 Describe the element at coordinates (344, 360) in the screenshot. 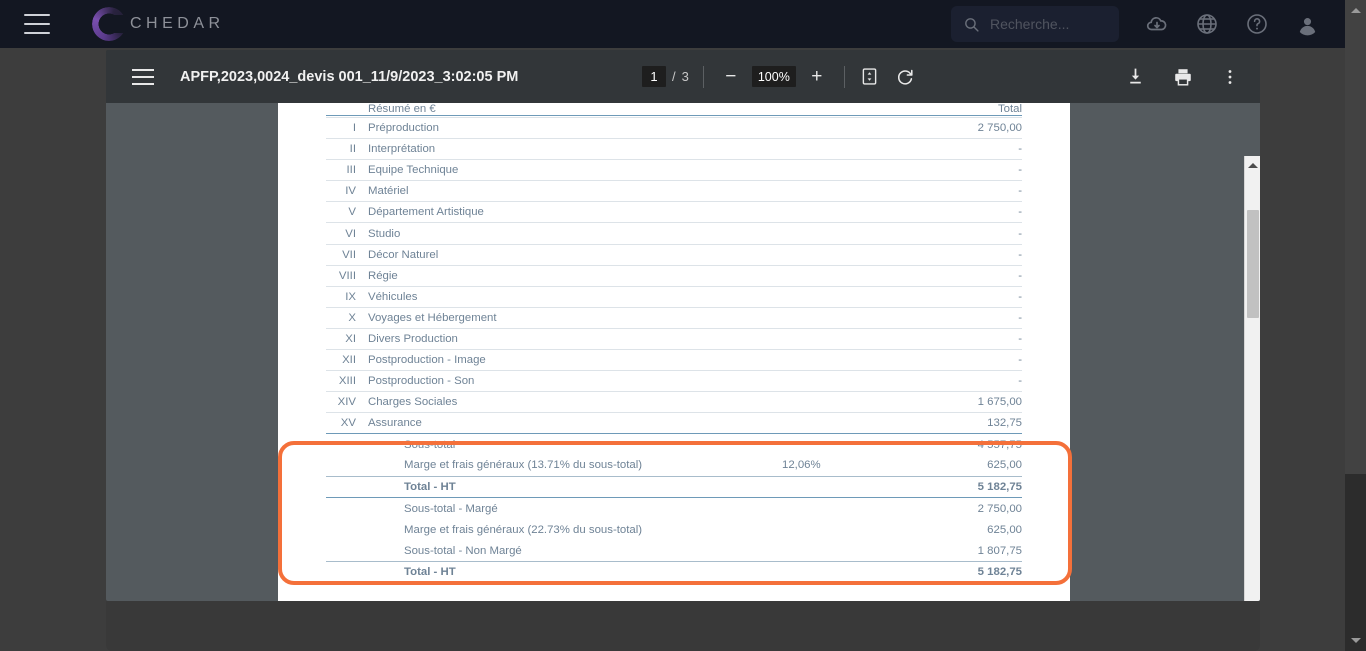

I see `row-numeral: XII` at that location.